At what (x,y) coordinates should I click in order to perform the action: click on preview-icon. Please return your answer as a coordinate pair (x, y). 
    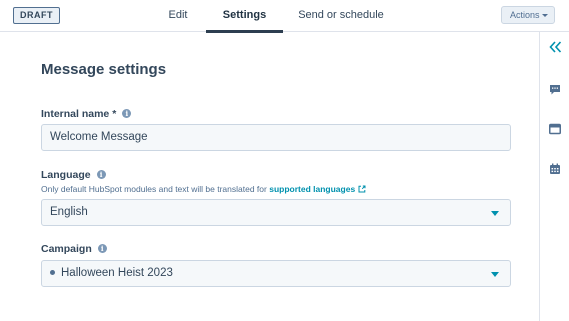
    Looking at the image, I should click on (555, 129).